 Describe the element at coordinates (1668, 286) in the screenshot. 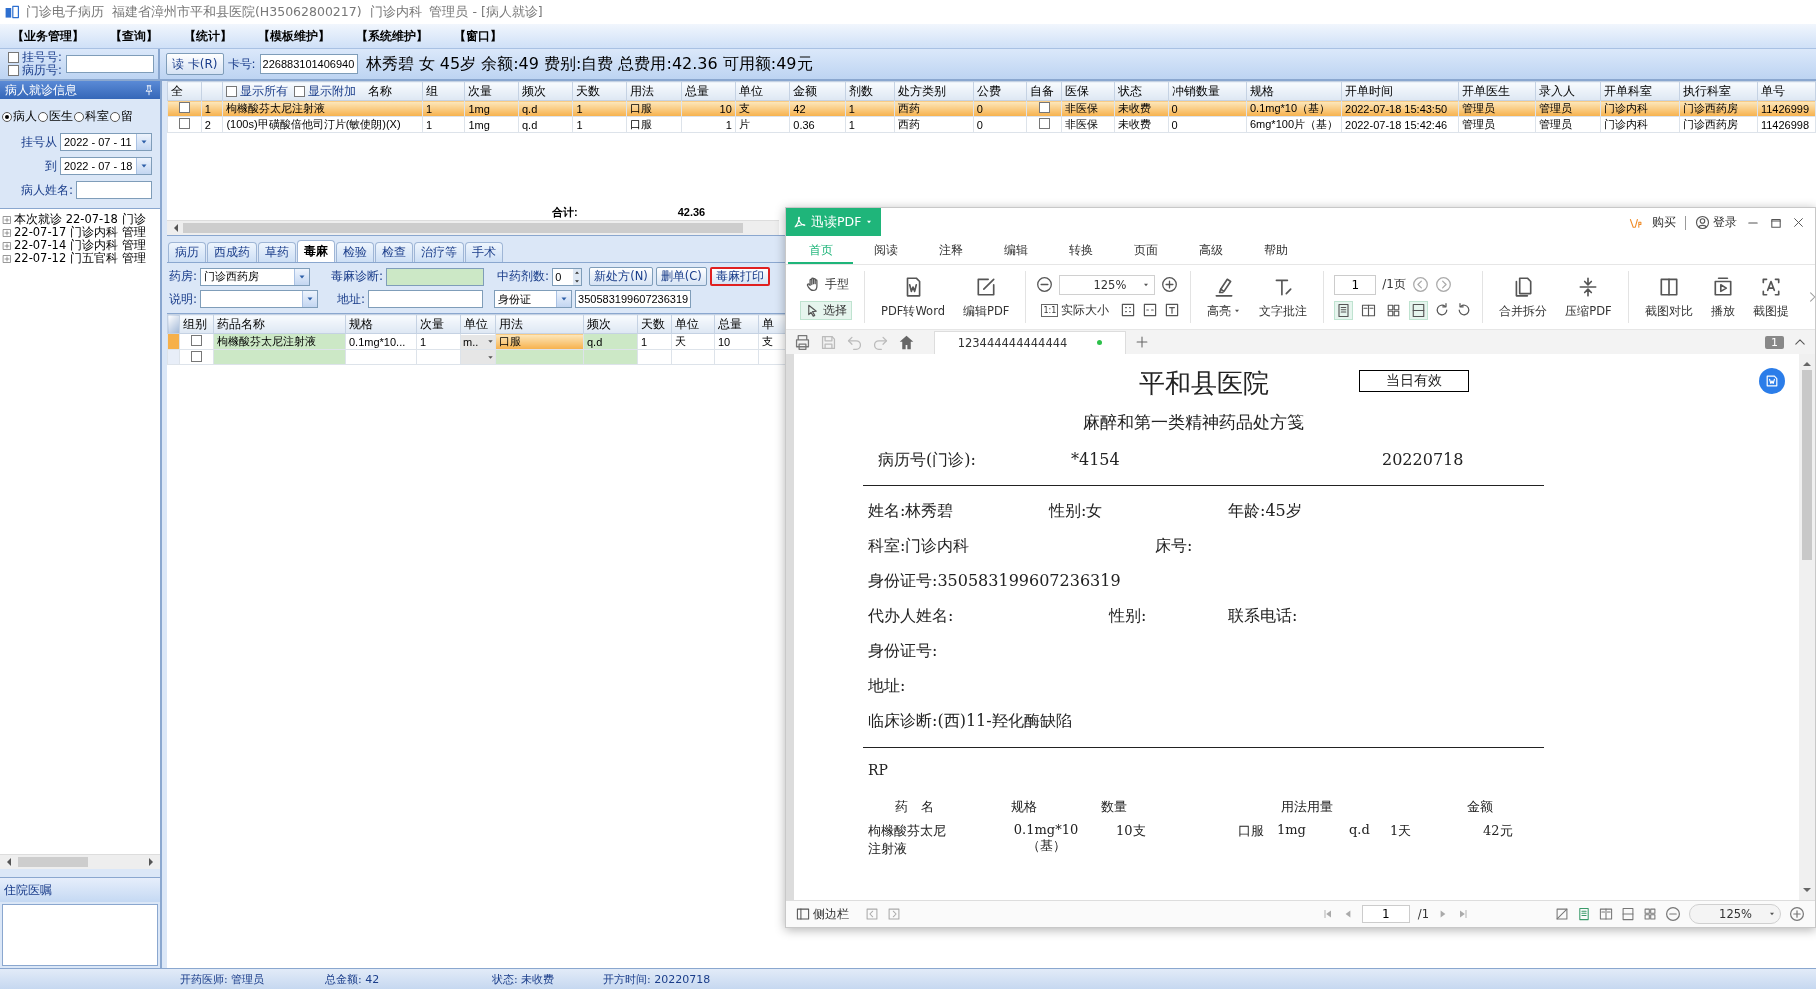

I see `split-view-icon` at that location.